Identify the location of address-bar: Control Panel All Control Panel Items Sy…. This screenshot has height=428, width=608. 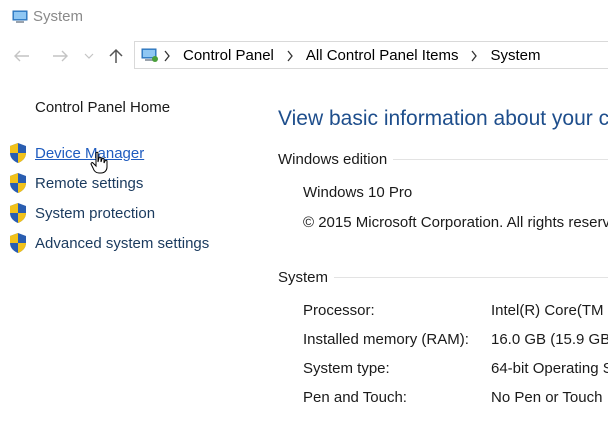
(371, 55).